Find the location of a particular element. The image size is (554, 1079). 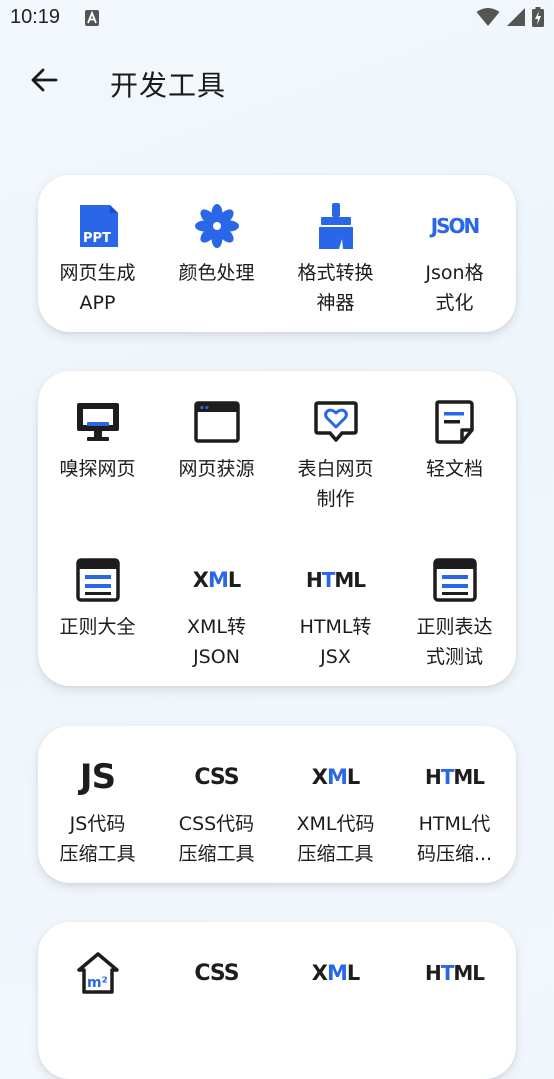

tile-label: 正则大全 is located at coordinates (97, 627).